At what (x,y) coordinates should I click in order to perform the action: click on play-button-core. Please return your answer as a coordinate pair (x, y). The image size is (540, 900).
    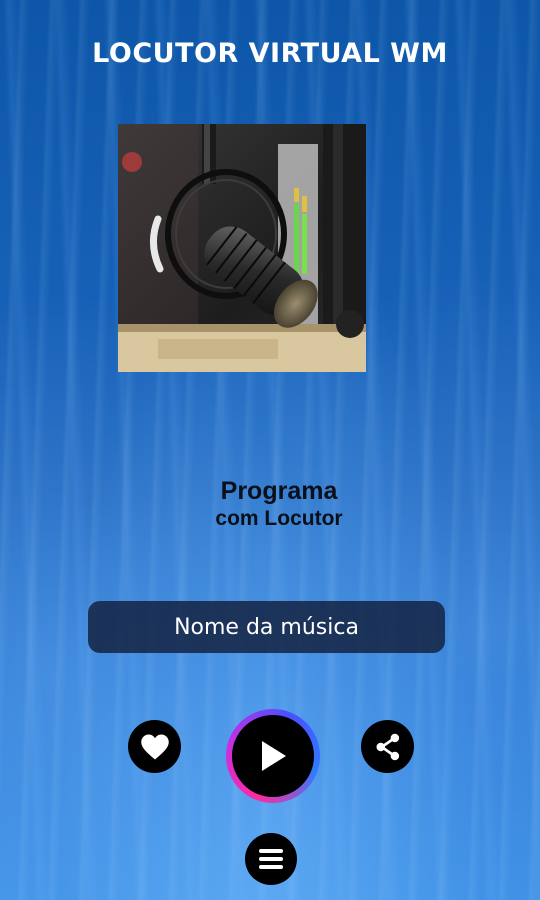
    Looking at the image, I should click on (273, 756).